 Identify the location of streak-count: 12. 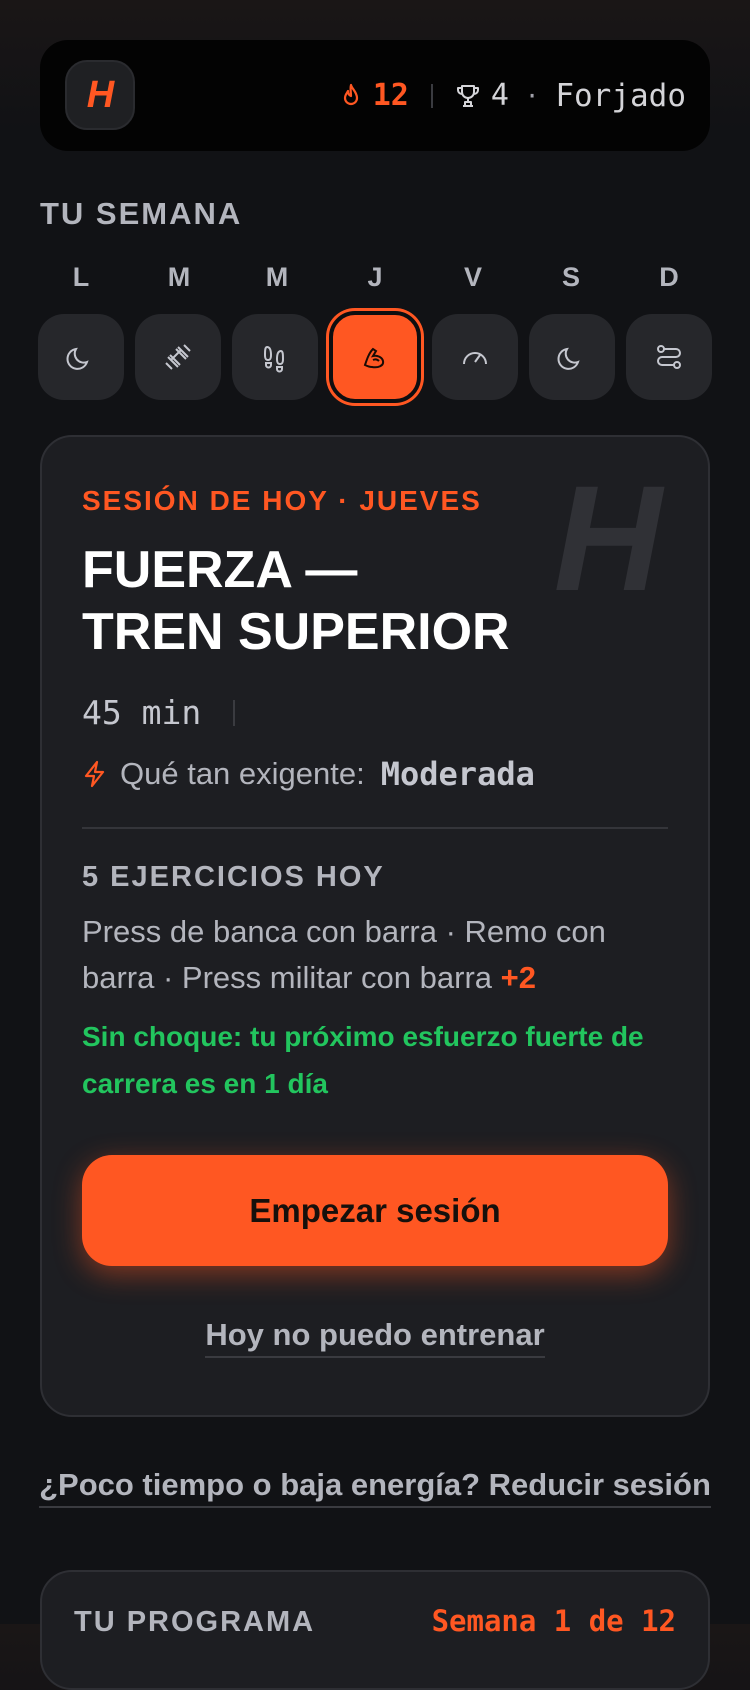
(390, 95).